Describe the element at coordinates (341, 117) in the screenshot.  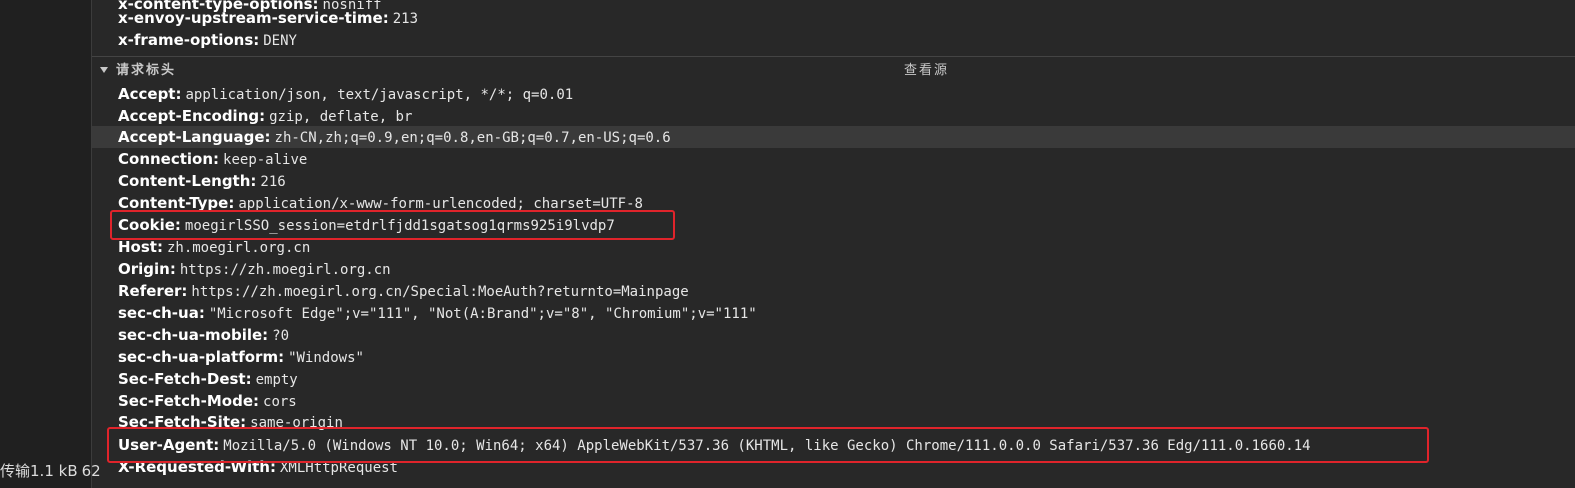
I see `header-value: gzip, deflate, br` at that location.